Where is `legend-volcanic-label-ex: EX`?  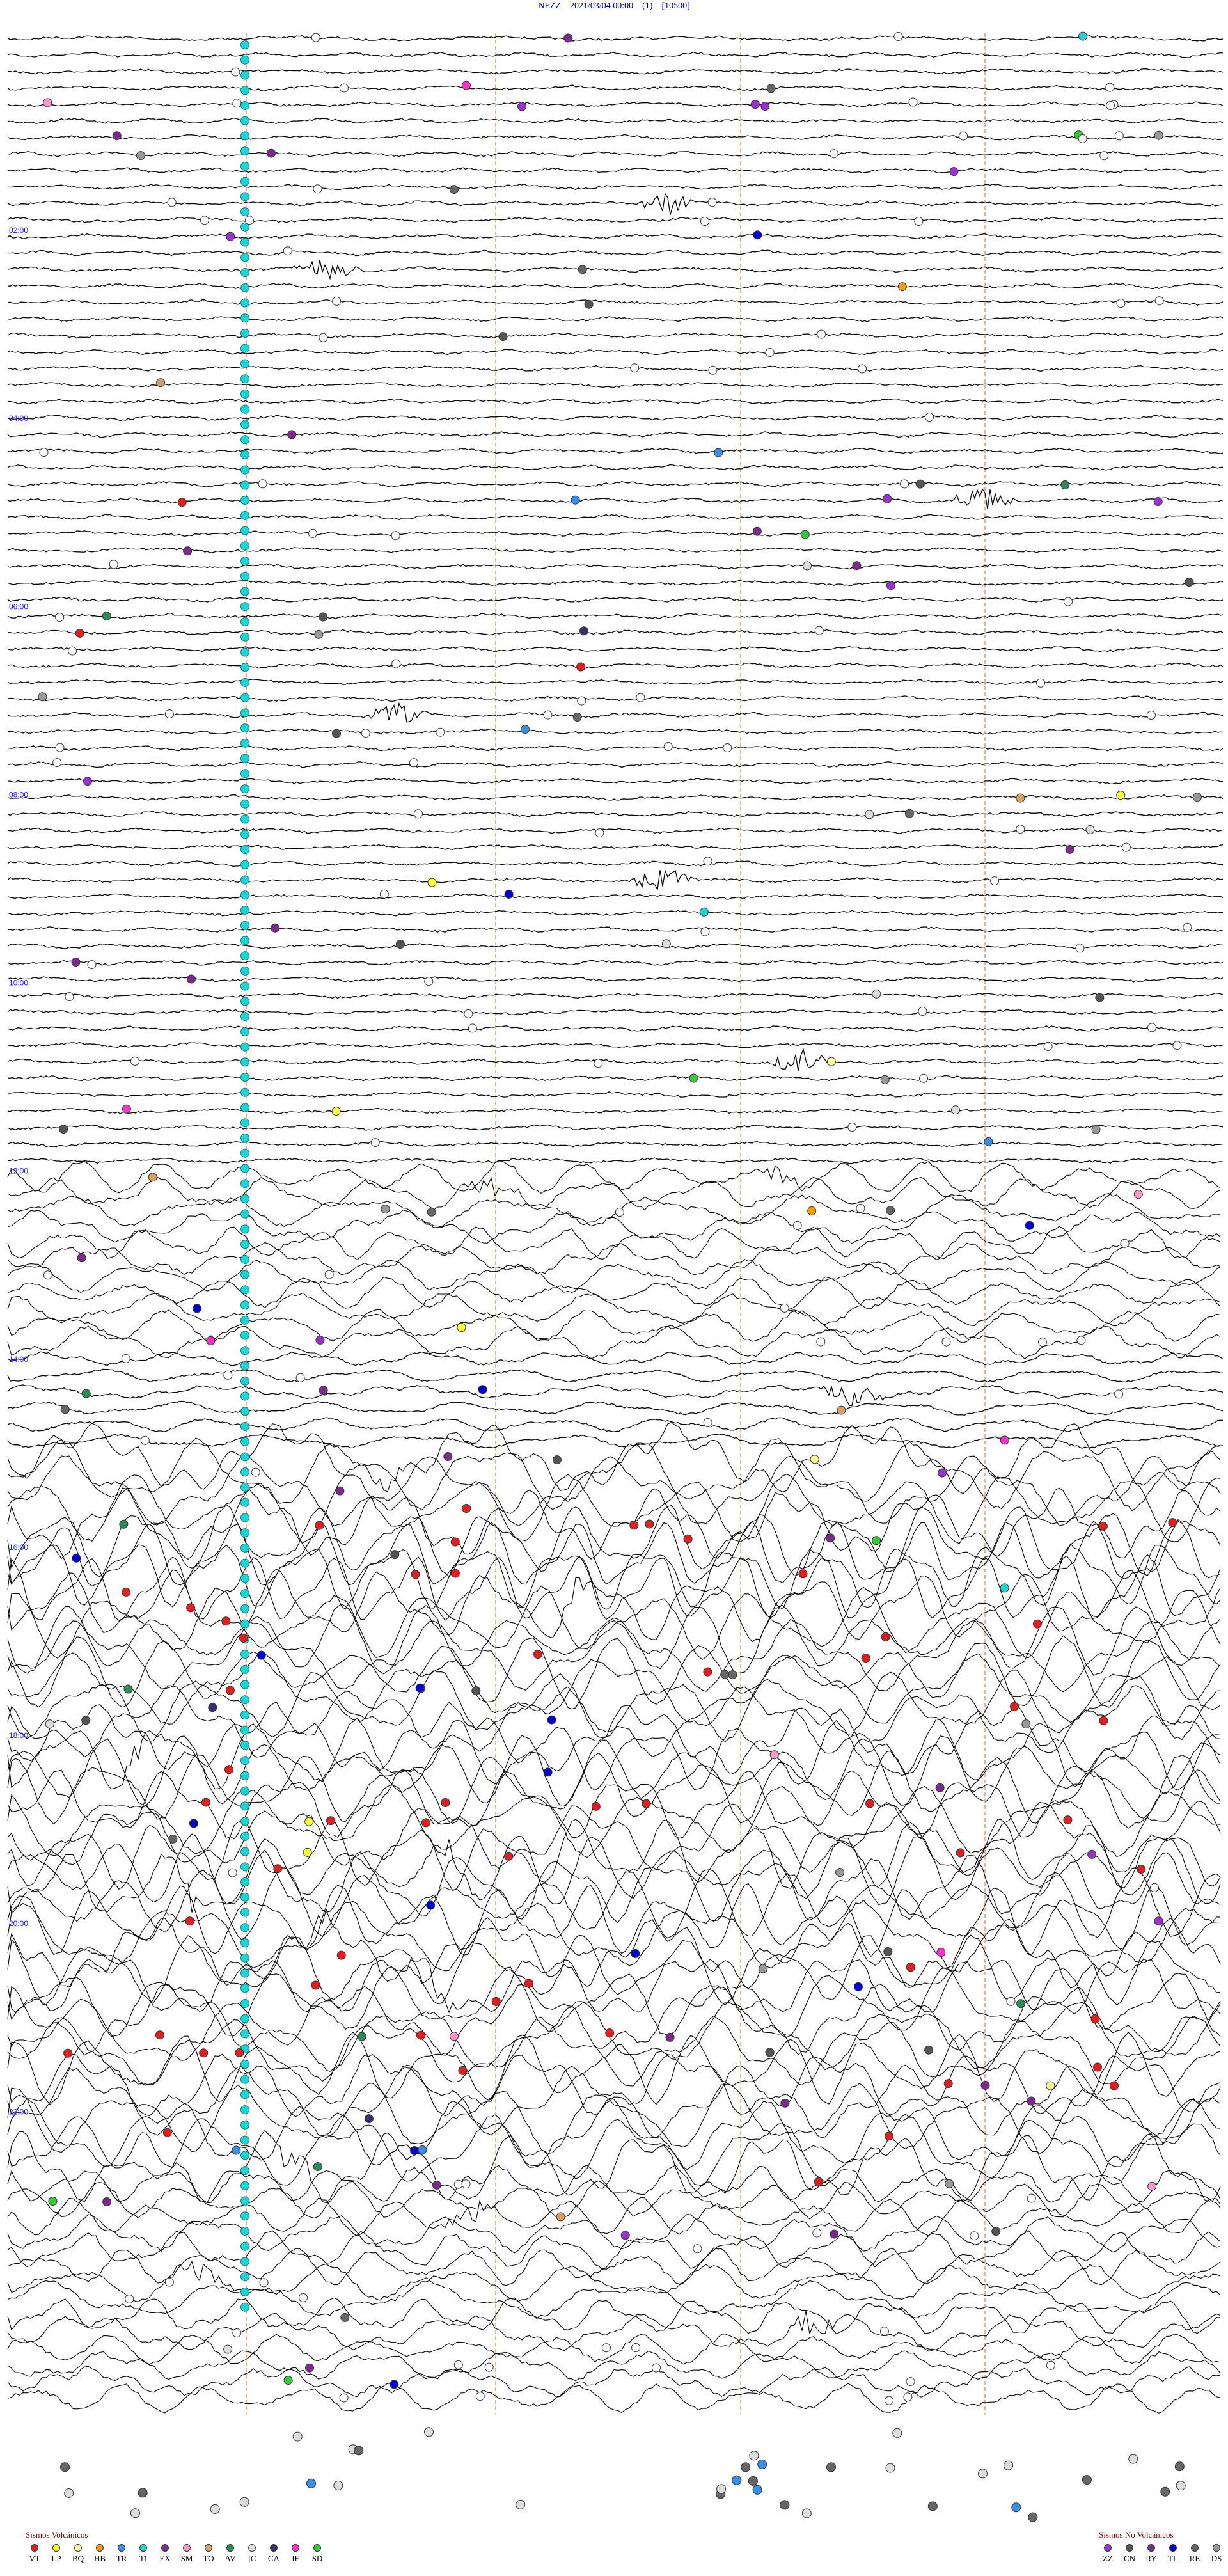
legend-volcanic-label-ex: EX is located at coordinates (165, 2558).